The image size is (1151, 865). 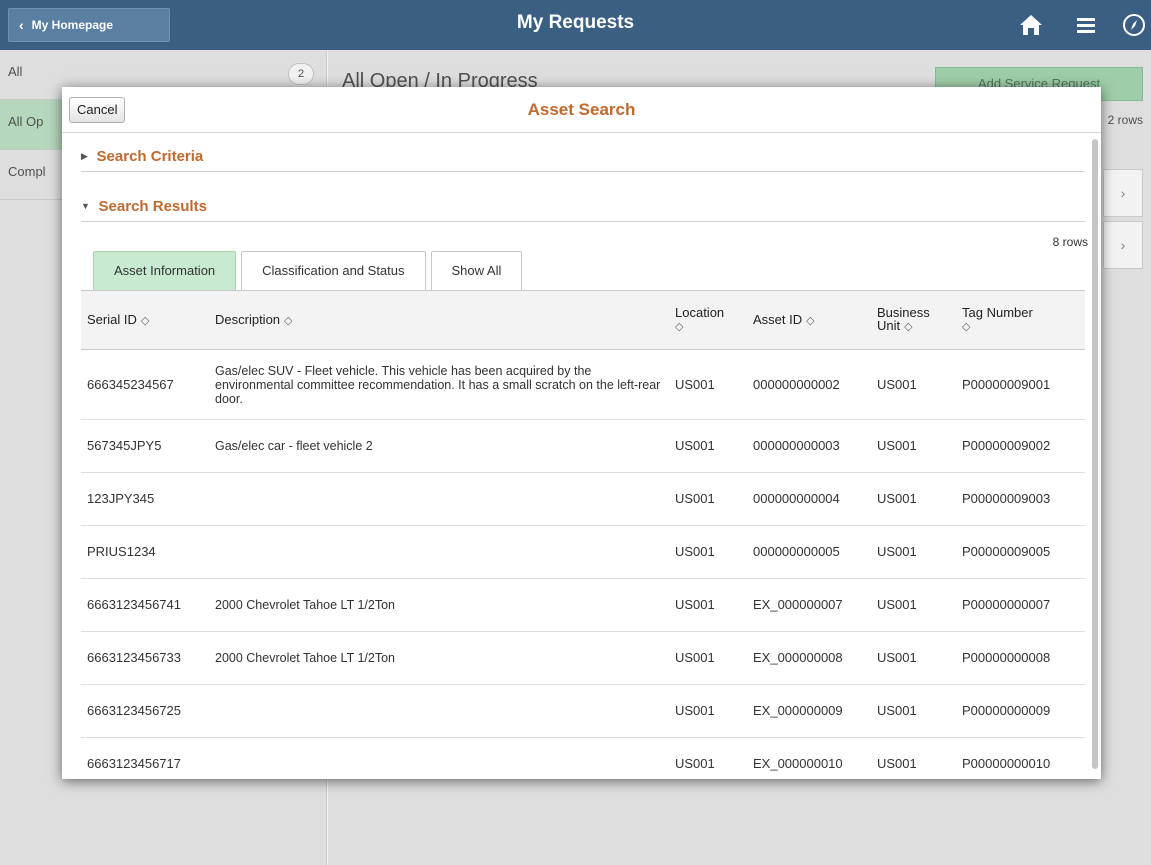 What do you see at coordinates (1020, 758) in the screenshot?
I see `tag-number-cell: P00000000010` at bounding box center [1020, 758].